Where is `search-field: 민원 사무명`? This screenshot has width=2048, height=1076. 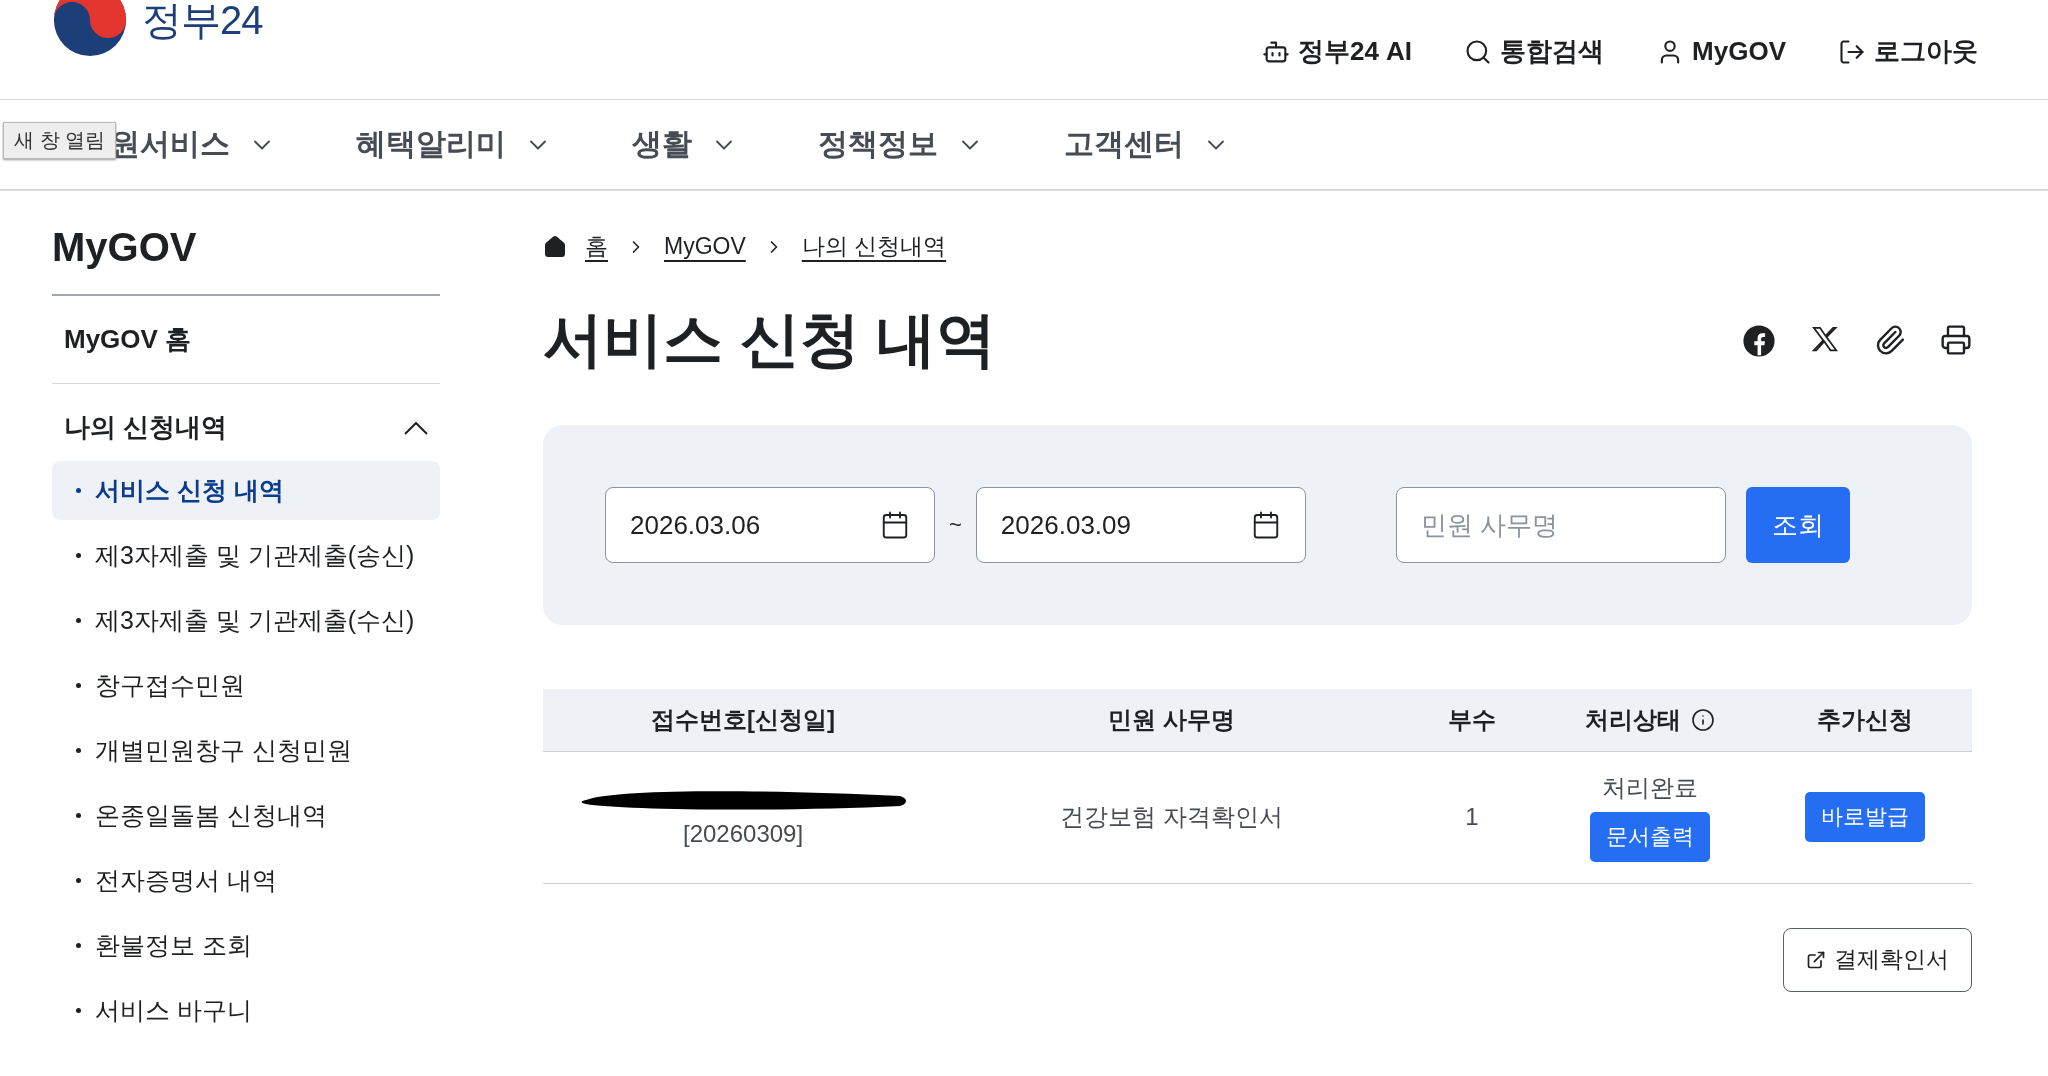
search-field: 민원 사무명 is located at coordinates (1560, 525).